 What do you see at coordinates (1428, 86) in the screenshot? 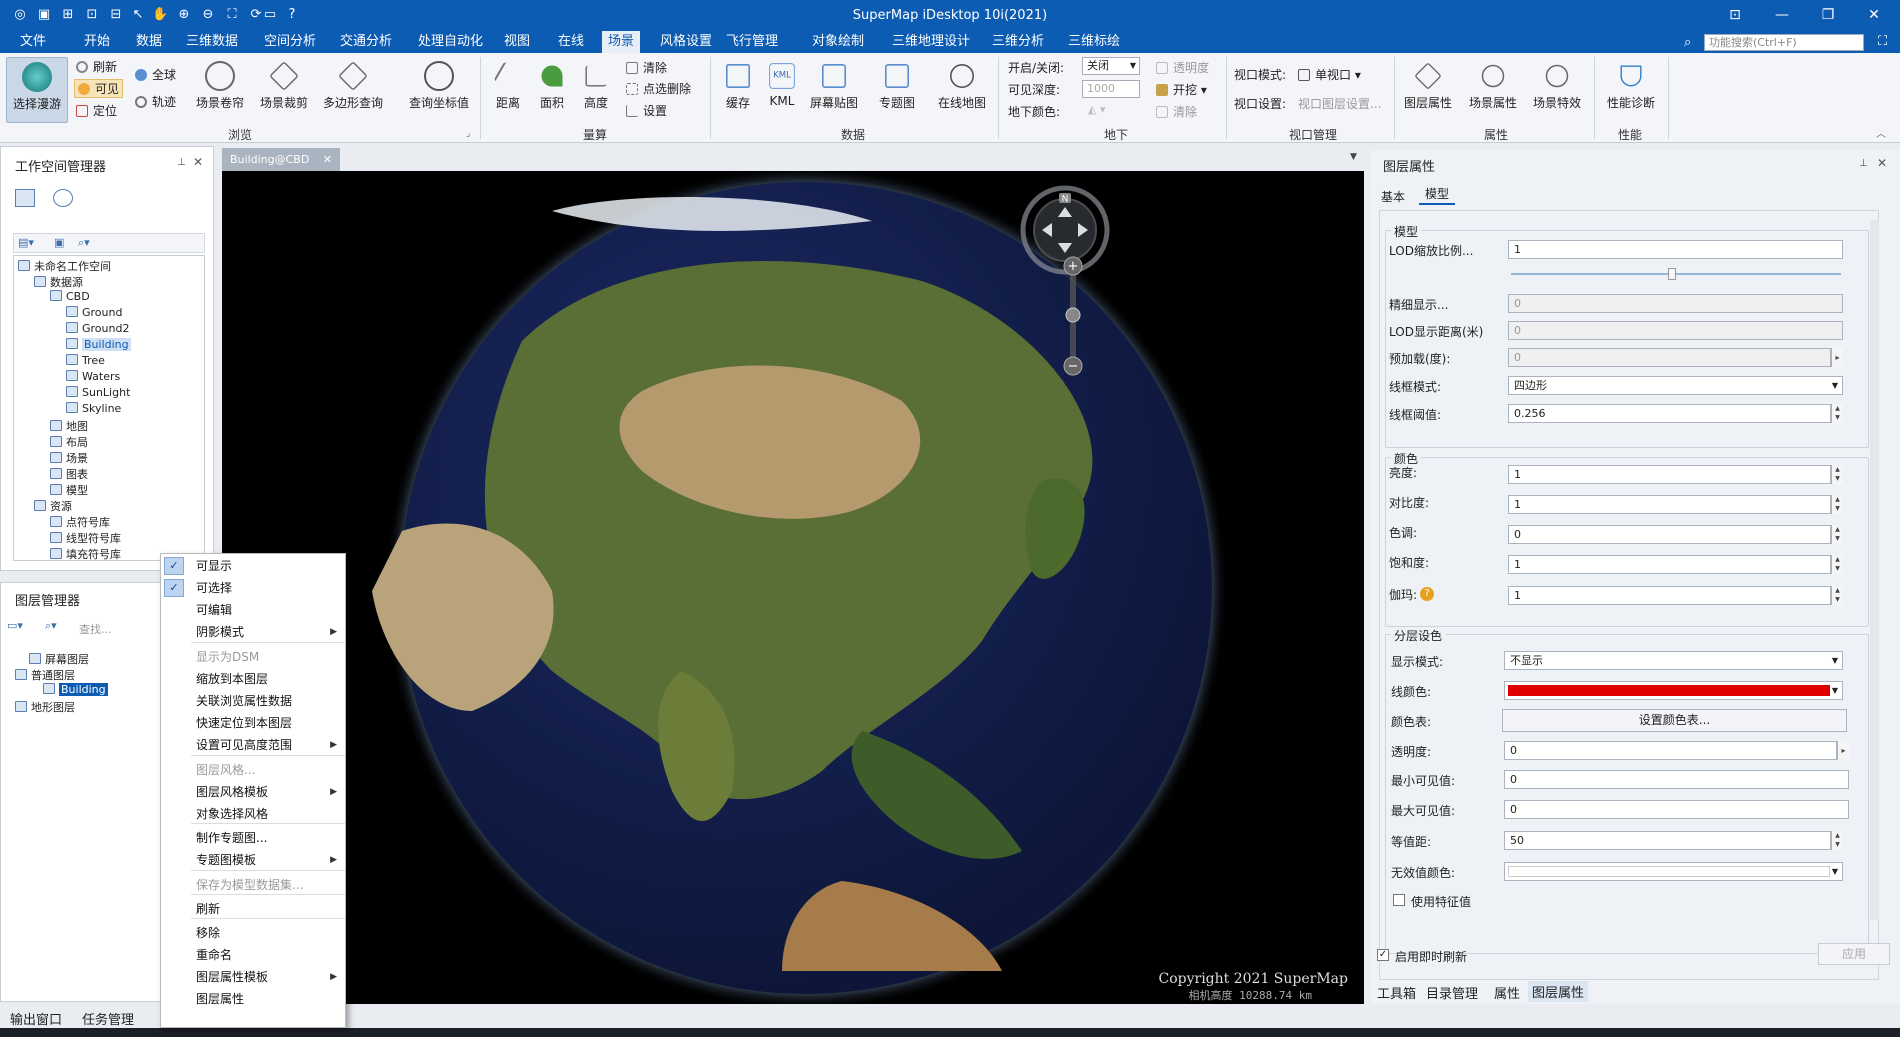
I see `layer-attr-button: 图层属性` at bounding box center [1428, 86].